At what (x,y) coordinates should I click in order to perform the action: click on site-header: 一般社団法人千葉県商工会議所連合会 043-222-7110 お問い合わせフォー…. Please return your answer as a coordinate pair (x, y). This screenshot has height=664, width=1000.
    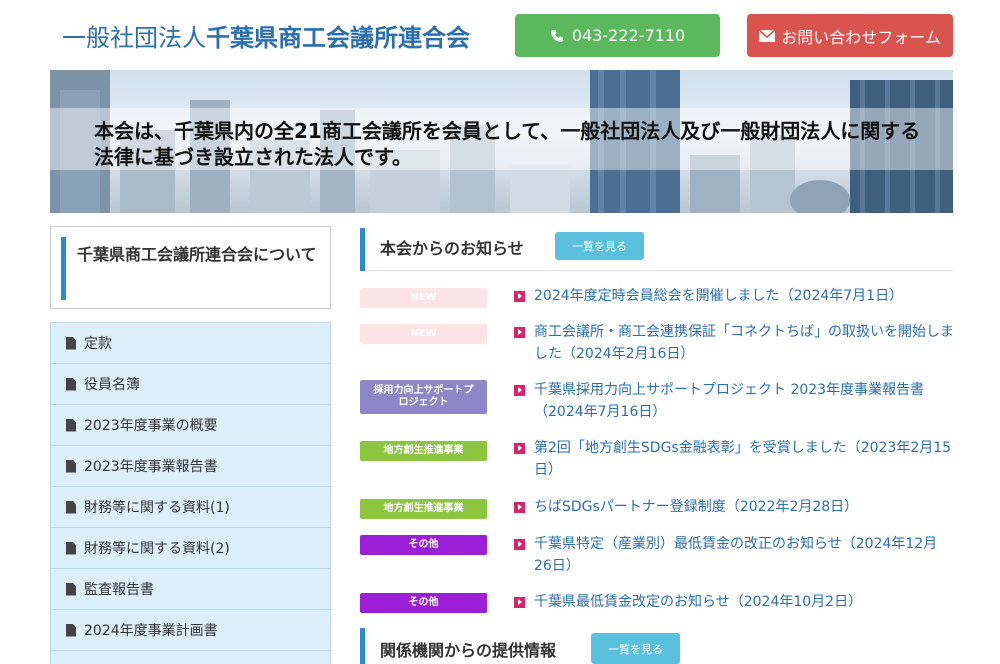
    Looking at the image, I should click on (500, 35).